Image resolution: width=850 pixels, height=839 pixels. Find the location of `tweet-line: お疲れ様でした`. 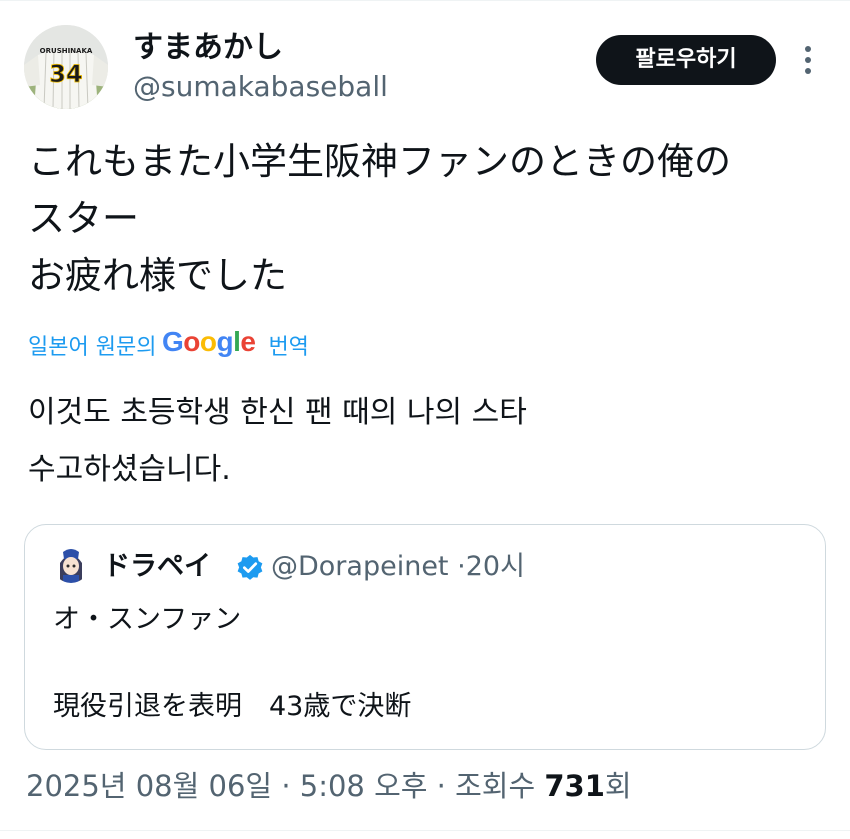

tweet-line: お疲れ様でした is located at coordinates (157, 275).